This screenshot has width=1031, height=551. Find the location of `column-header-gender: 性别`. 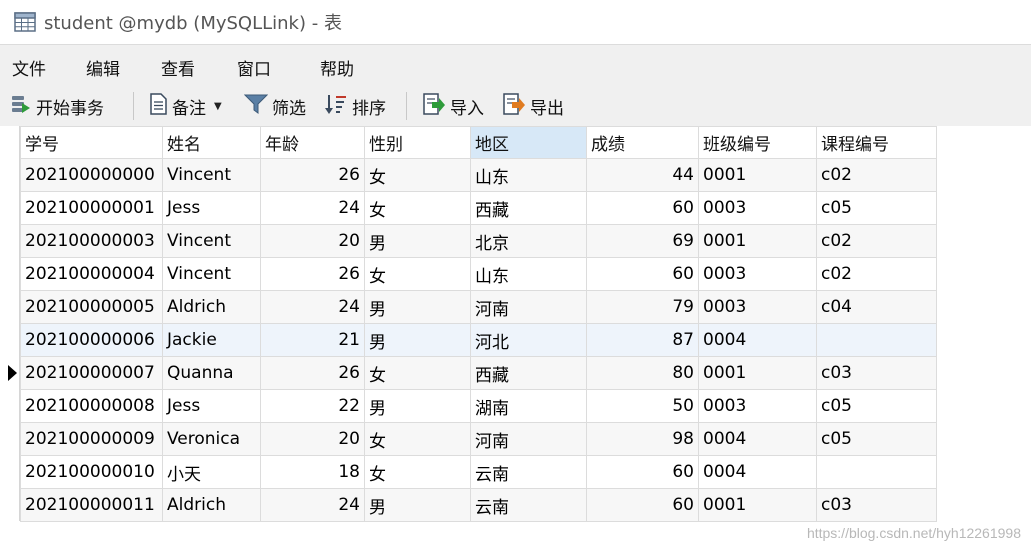

column-header-gender: 性别 is located at coordinates (417, 142).